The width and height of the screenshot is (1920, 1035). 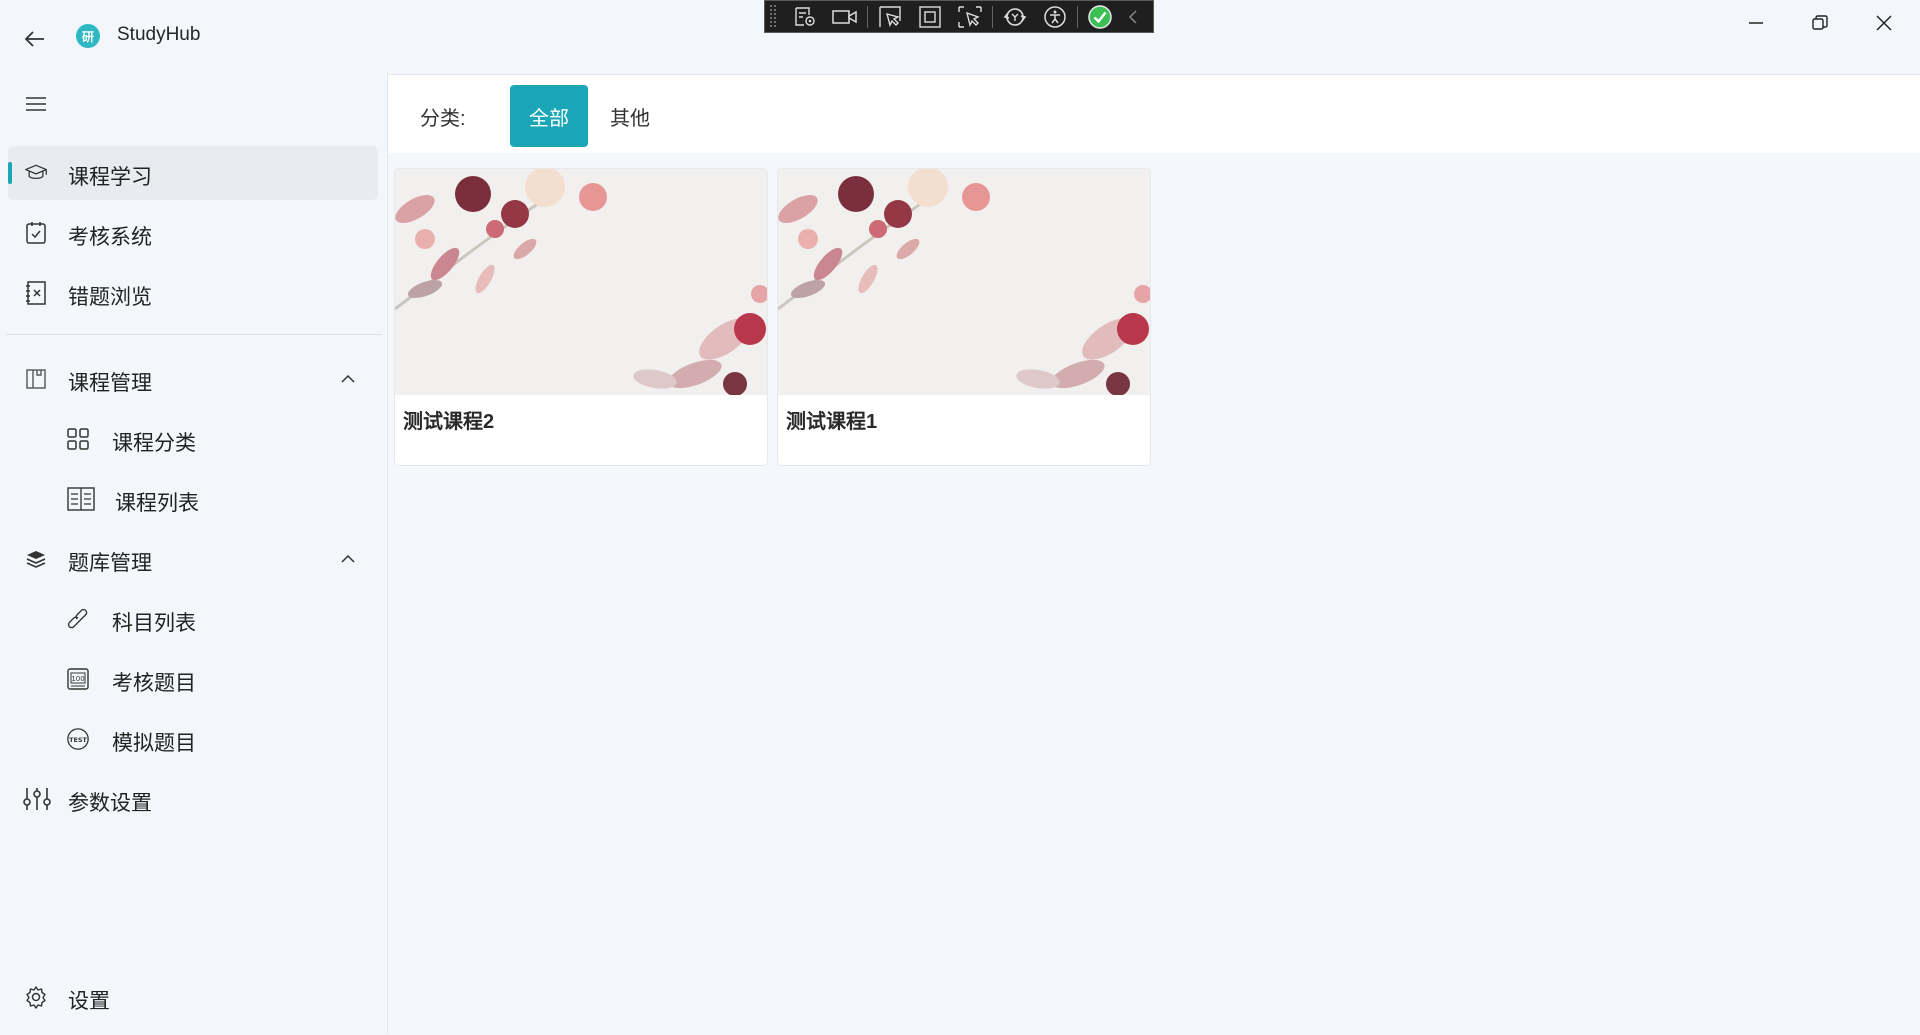 I want to click on back-button, so click(x=35, y=39).